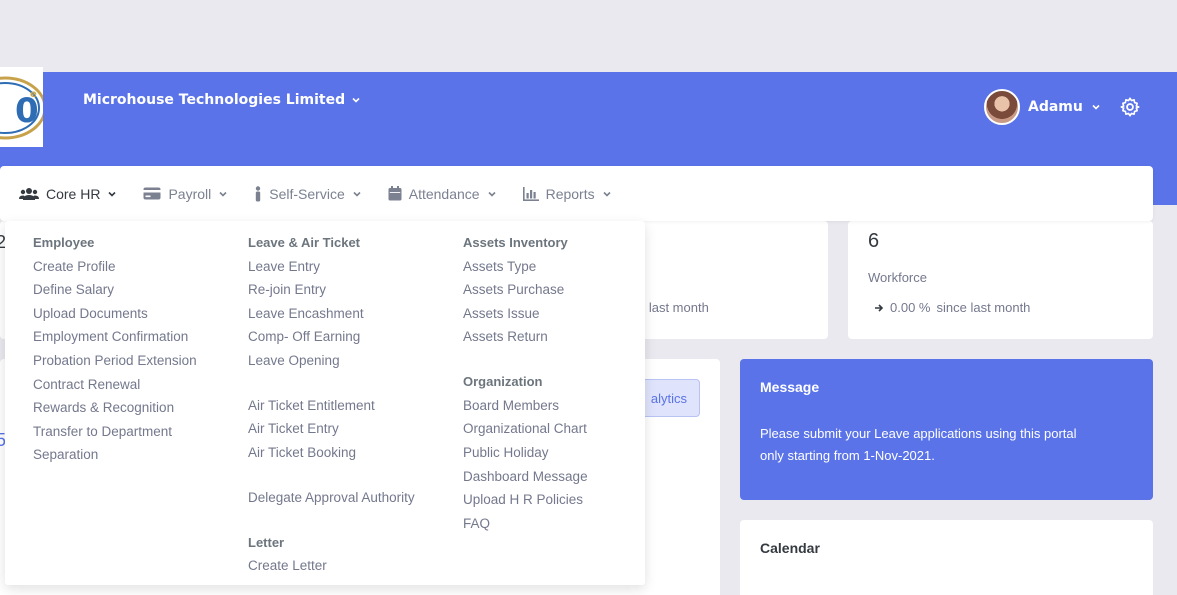  What do you see at coordinates (525, 453) in the screenshot?
I see `menu-public-holiday: Public Holiday` at bounding box center [525, 453].